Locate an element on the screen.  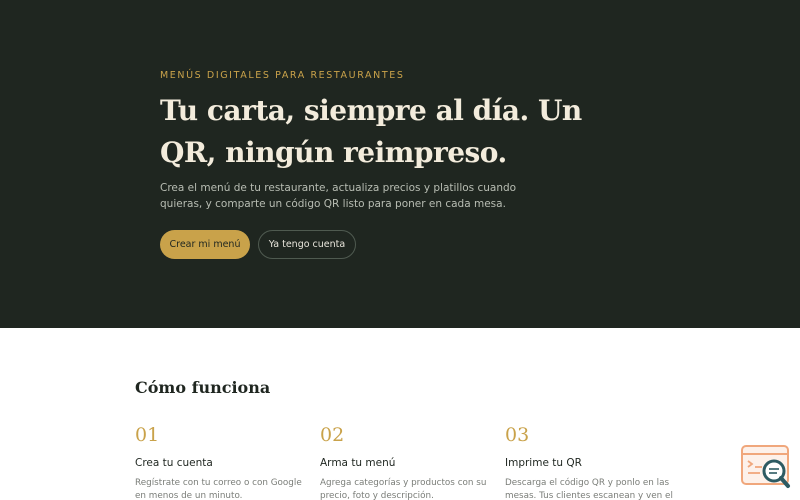
search-chat-widget is located at coordinates (766, 467).